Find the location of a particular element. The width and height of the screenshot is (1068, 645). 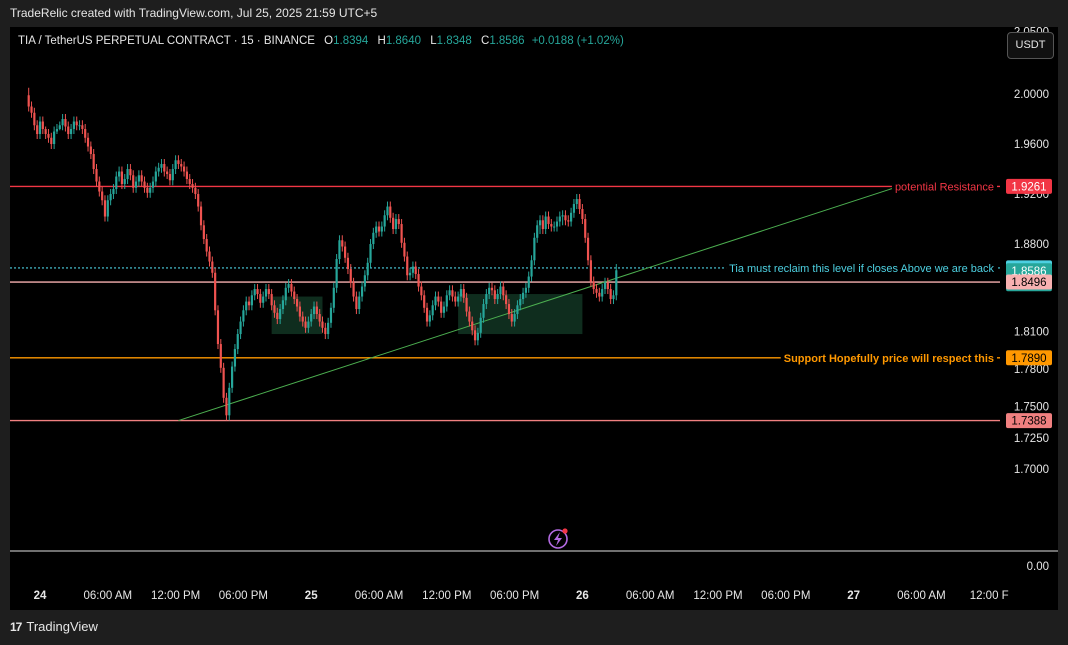

tradingview-brand: TradingView is located at coordinates (62, 626).